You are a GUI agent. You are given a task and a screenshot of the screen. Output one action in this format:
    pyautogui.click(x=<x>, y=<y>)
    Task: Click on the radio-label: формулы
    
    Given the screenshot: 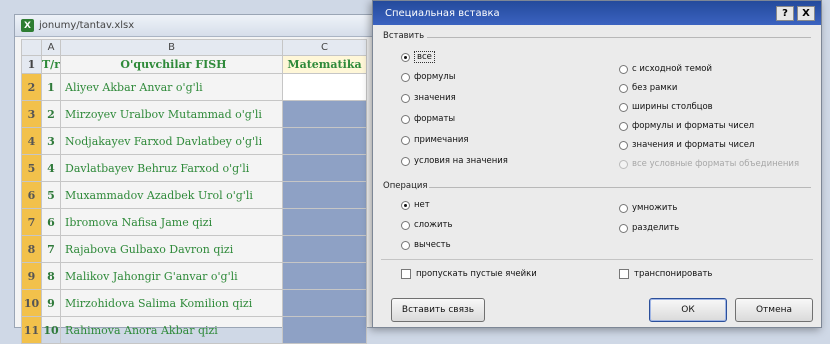 What is the action you would take?
    pyautogui.click(x=435, y=77)
    